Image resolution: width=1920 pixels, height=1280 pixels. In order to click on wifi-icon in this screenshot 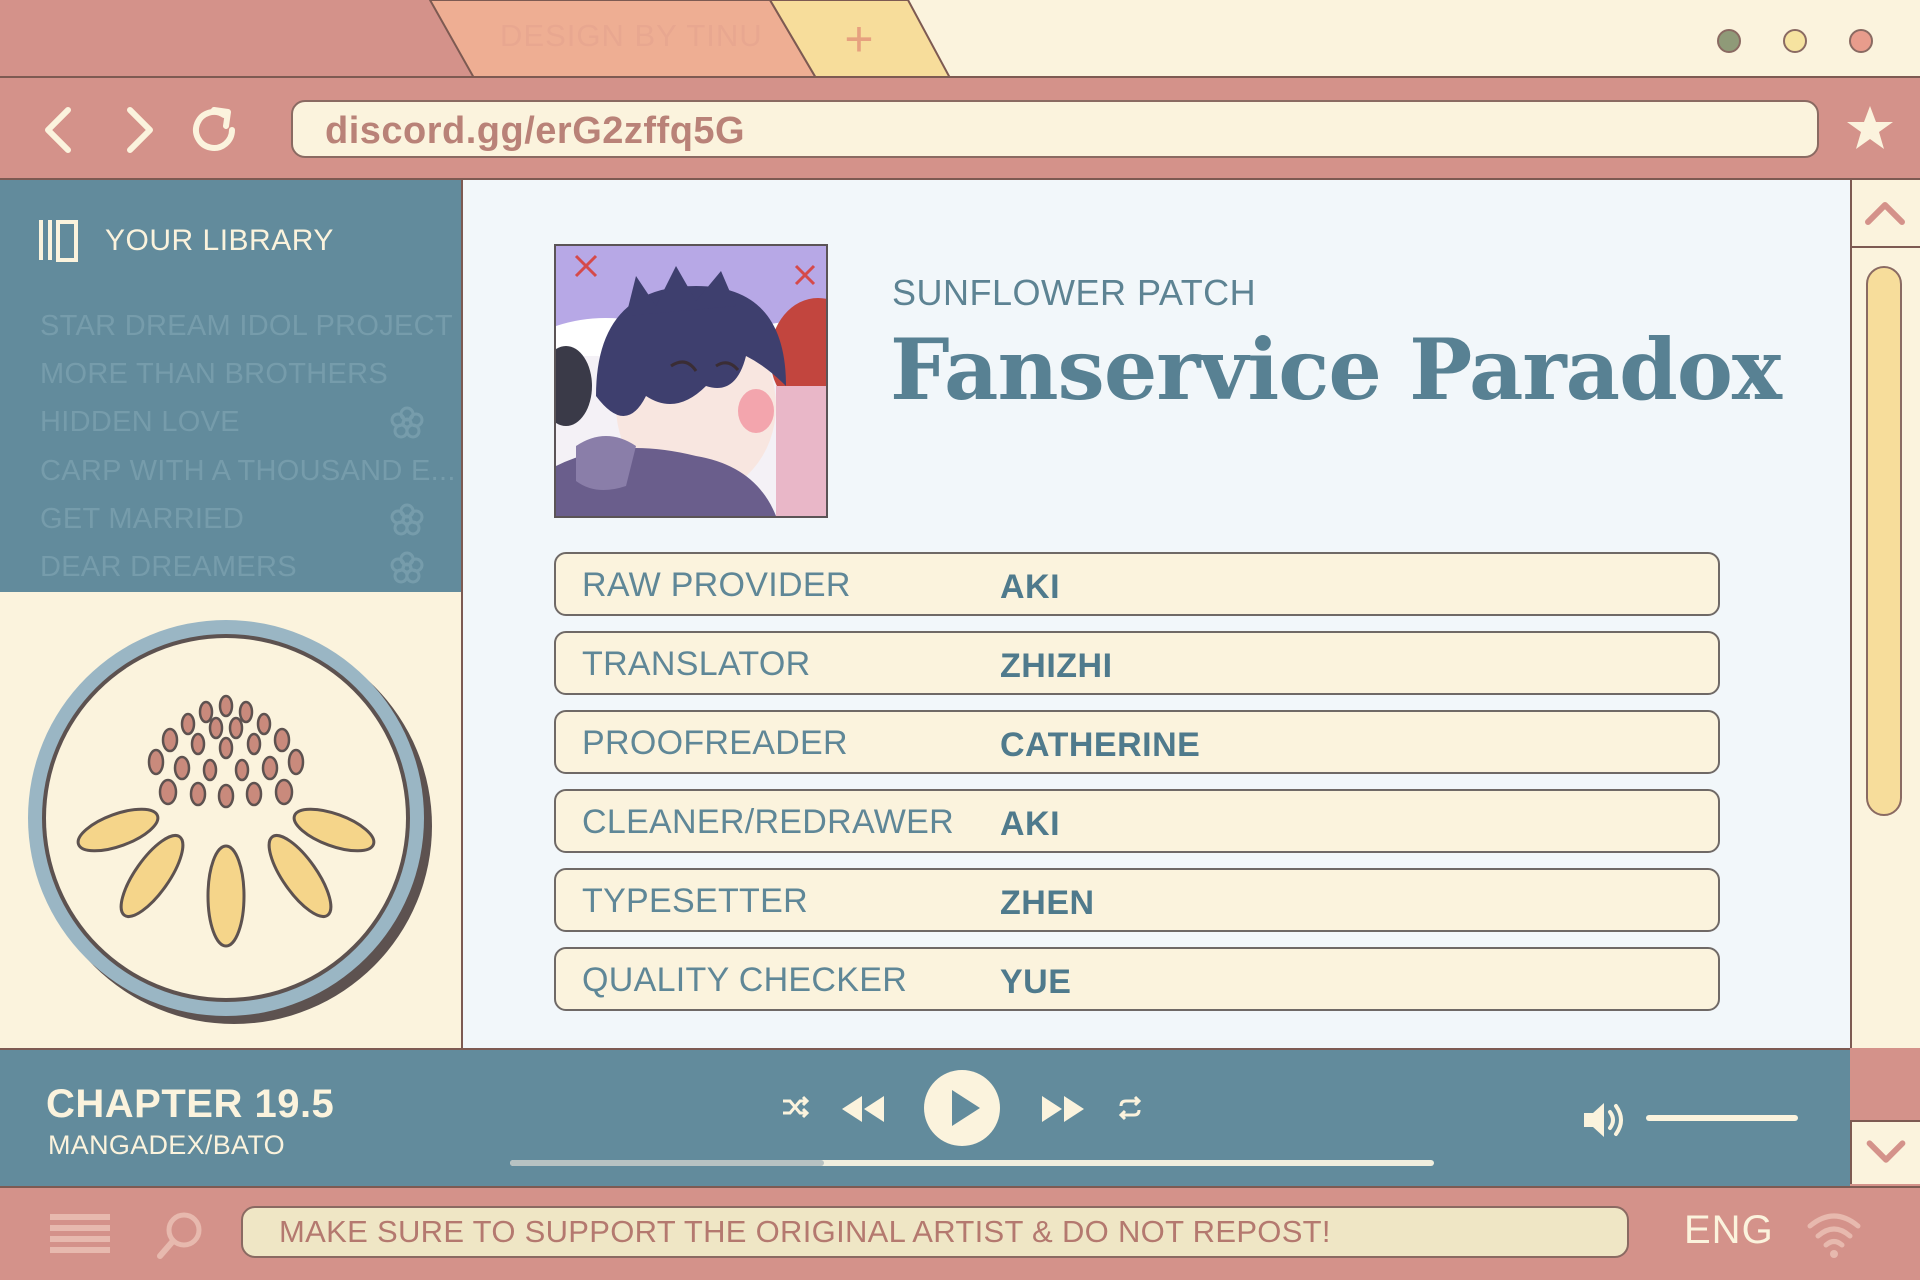, I will do `click(1834, 1234)`.